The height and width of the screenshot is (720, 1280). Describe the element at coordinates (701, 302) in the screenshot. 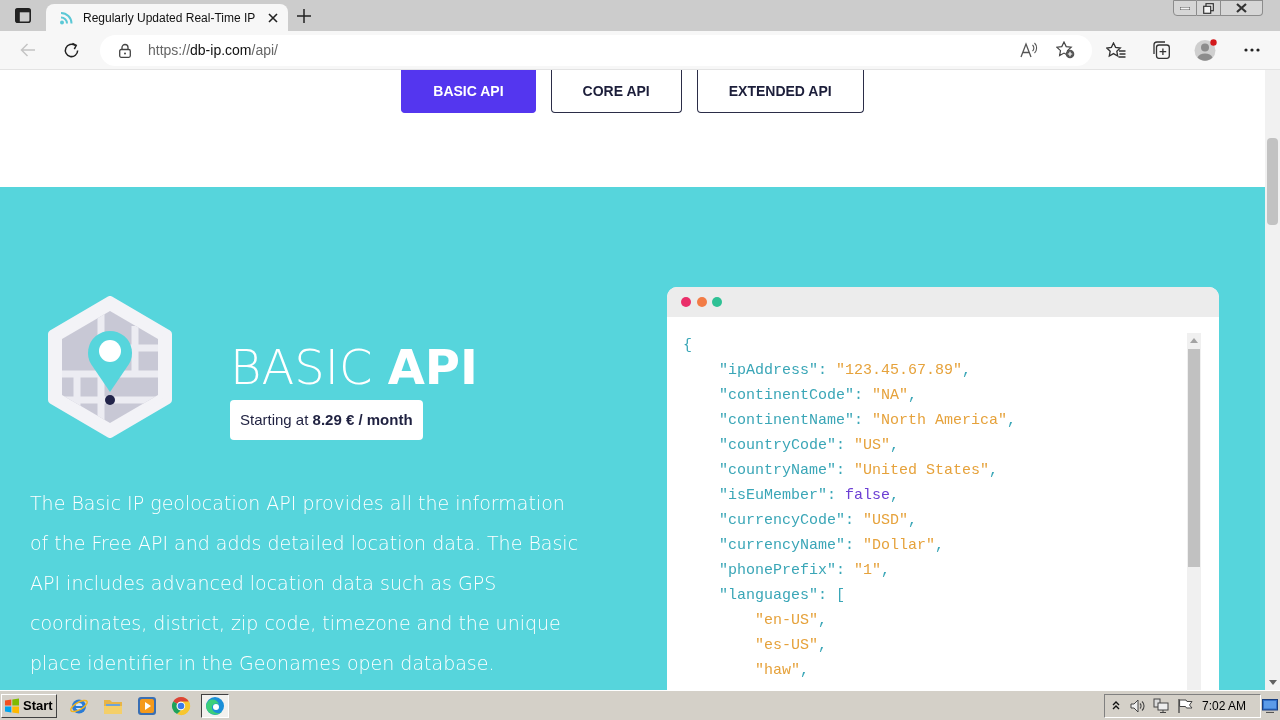

I see `window-dots-icon` at that location.